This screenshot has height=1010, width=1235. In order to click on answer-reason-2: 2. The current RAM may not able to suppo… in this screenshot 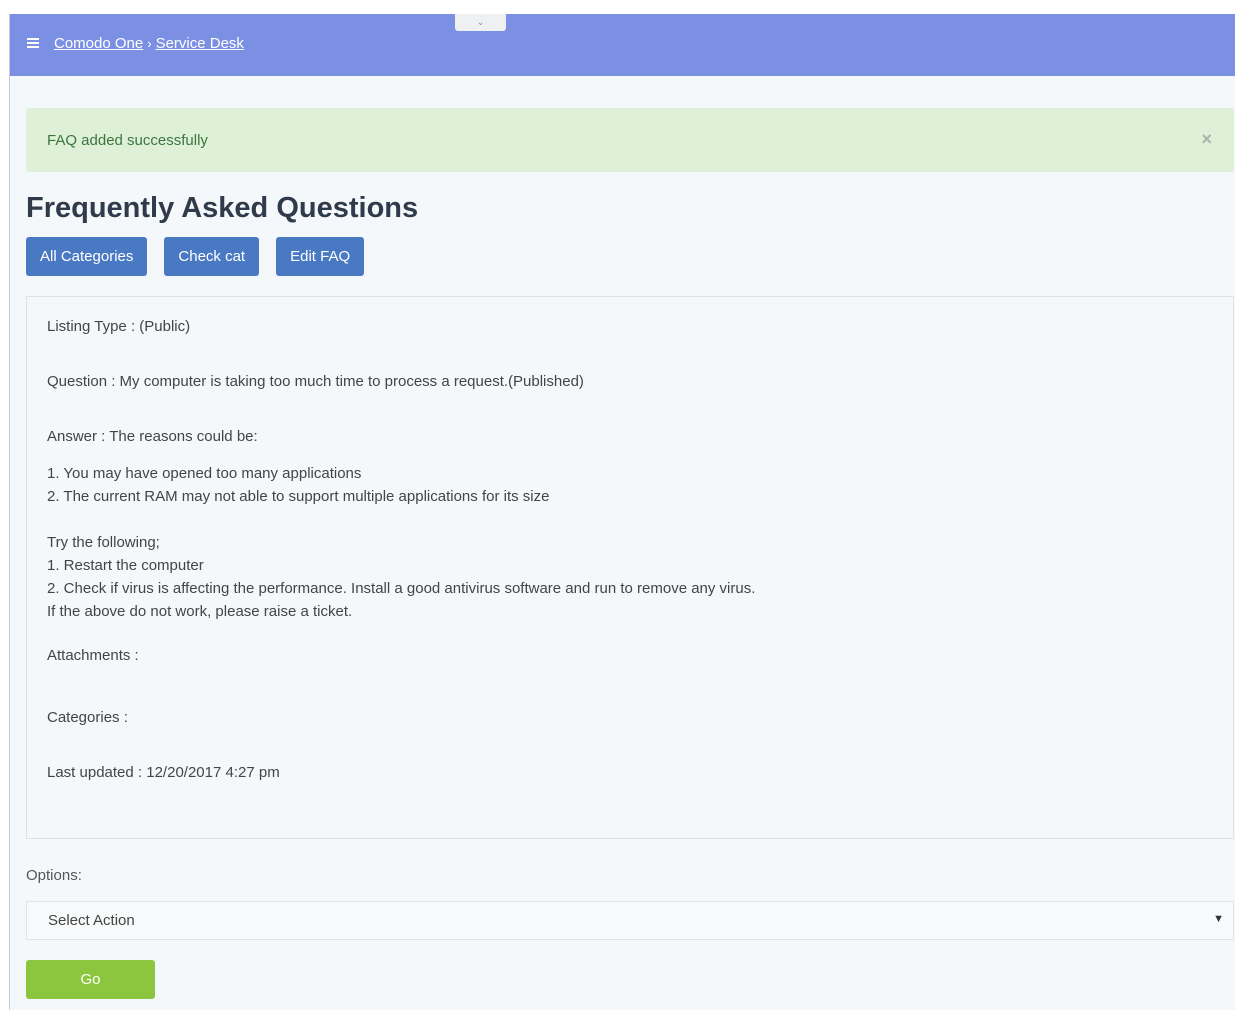, I will do `click(298, 496)`.